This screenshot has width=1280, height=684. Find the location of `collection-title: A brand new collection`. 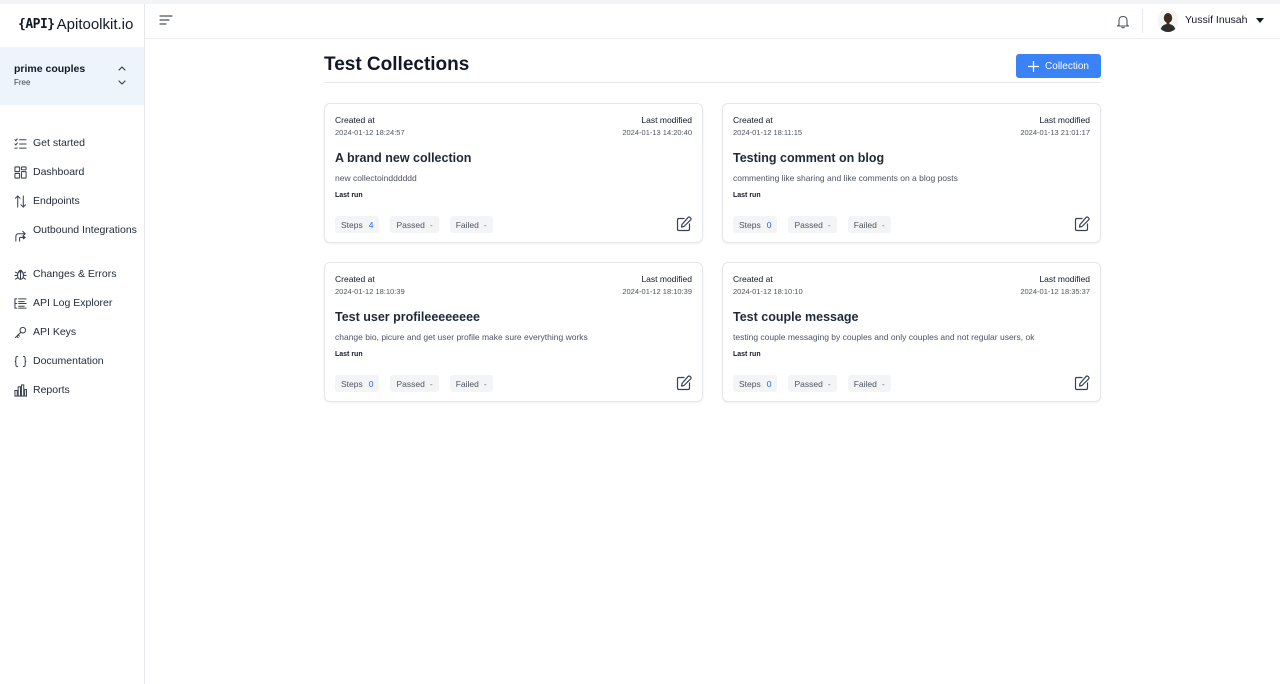

collection-title: A brand new collection is located at coordinates (403, 158).